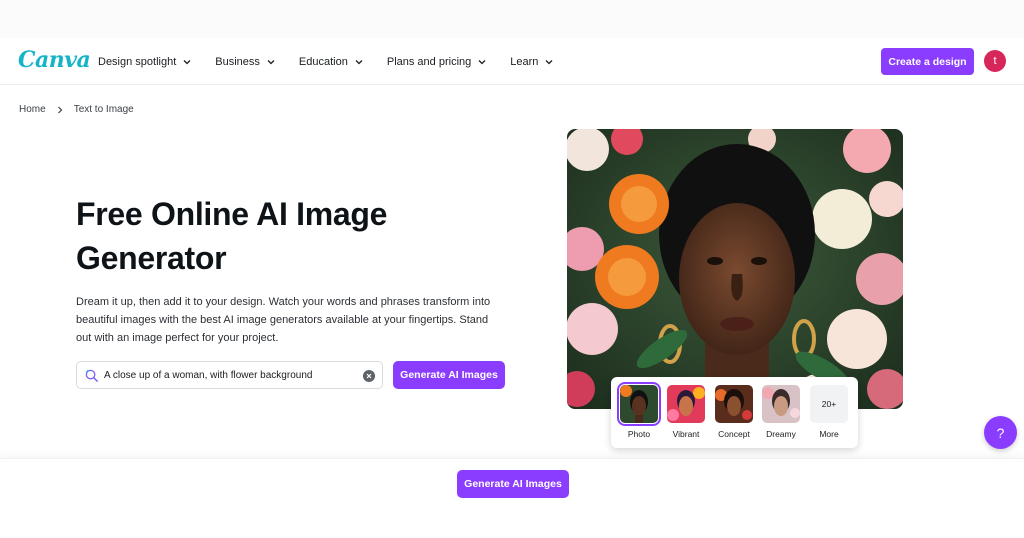  I want to click on close-icon, so click(369, 376).